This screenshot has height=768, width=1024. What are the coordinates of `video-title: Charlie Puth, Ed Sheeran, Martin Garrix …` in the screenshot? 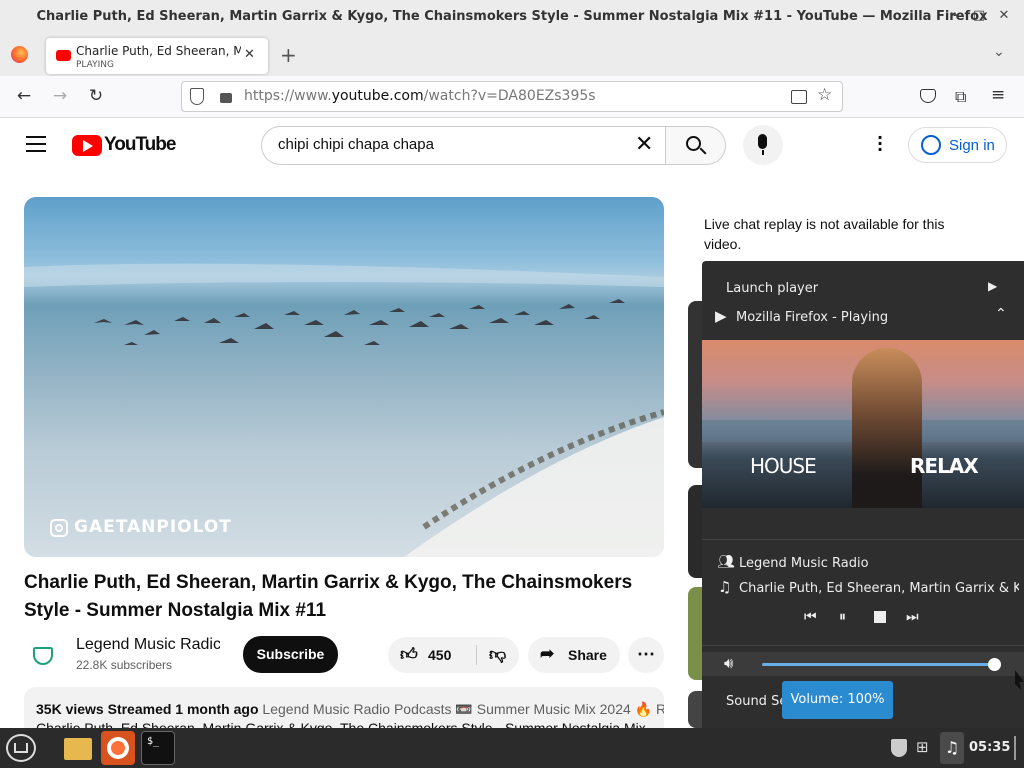 It's located at (328, 596).